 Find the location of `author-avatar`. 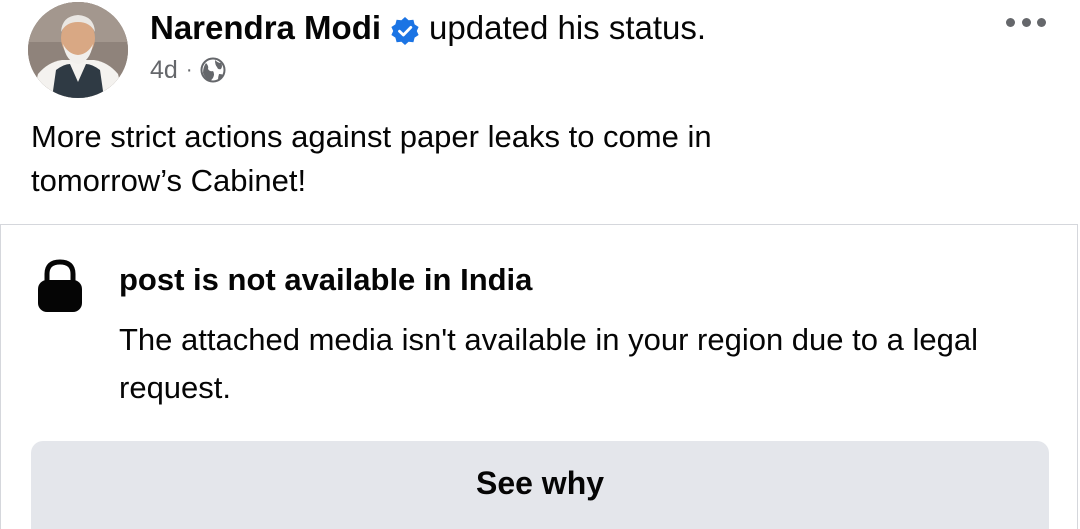

author-avatar is located at coordinates (78, 50).